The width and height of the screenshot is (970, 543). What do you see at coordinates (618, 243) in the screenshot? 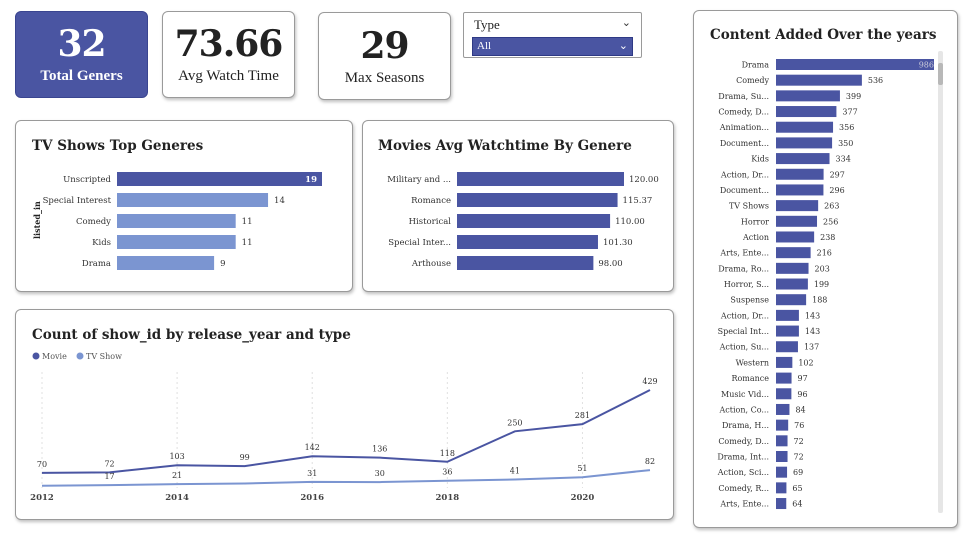
I see `data-label: 101.30` at bounding box center [618, 243].